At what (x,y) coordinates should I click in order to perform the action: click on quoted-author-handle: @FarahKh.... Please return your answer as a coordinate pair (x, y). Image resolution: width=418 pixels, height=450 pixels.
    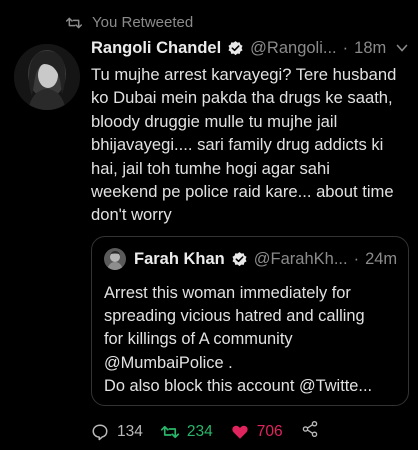
    Looking at the image, I should click on (300, 258).